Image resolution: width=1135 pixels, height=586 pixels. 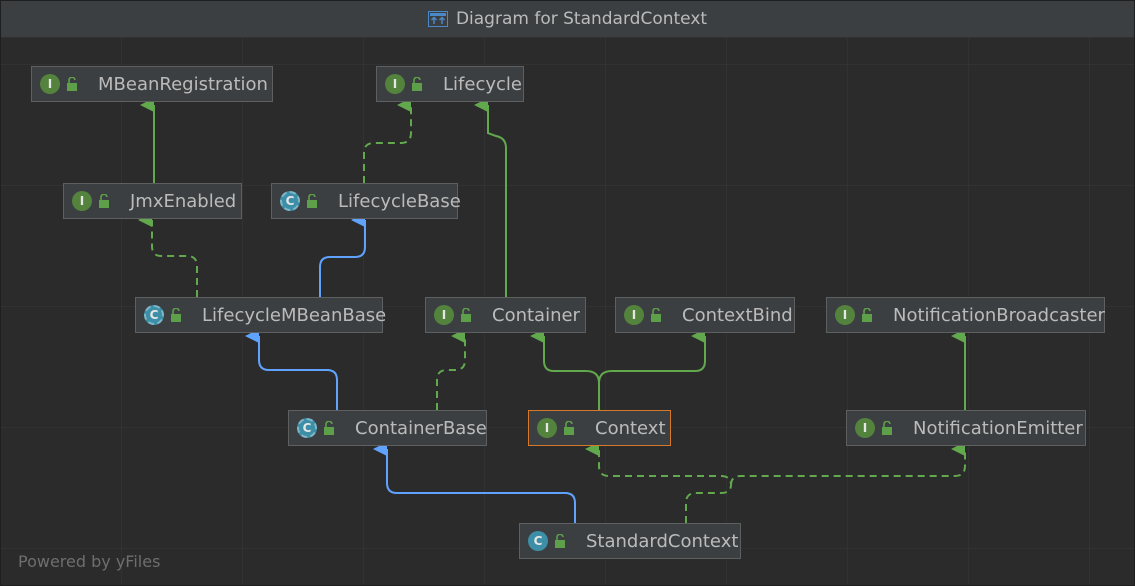 I want to click on diagram-icon, so click(x=437, y=19).